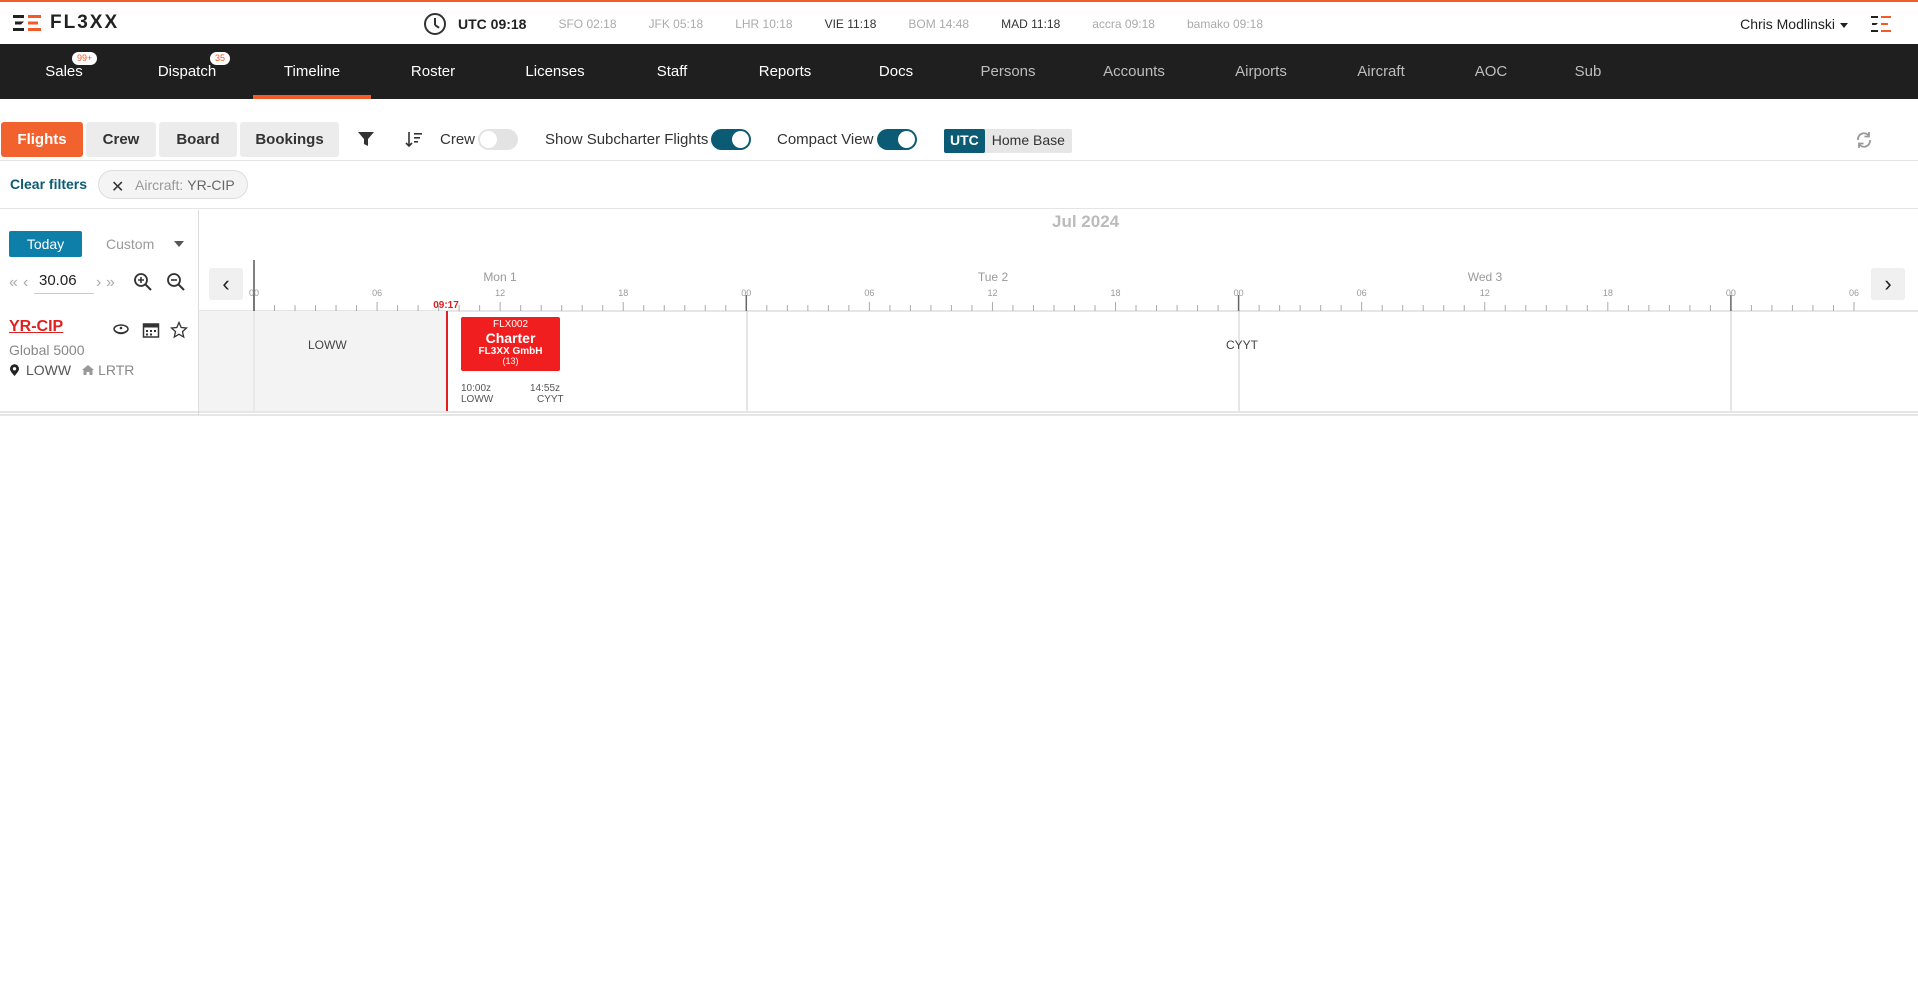  Describe the element at coordinates (959, 208) in the screenshot. I see `filters-divider` at that location.